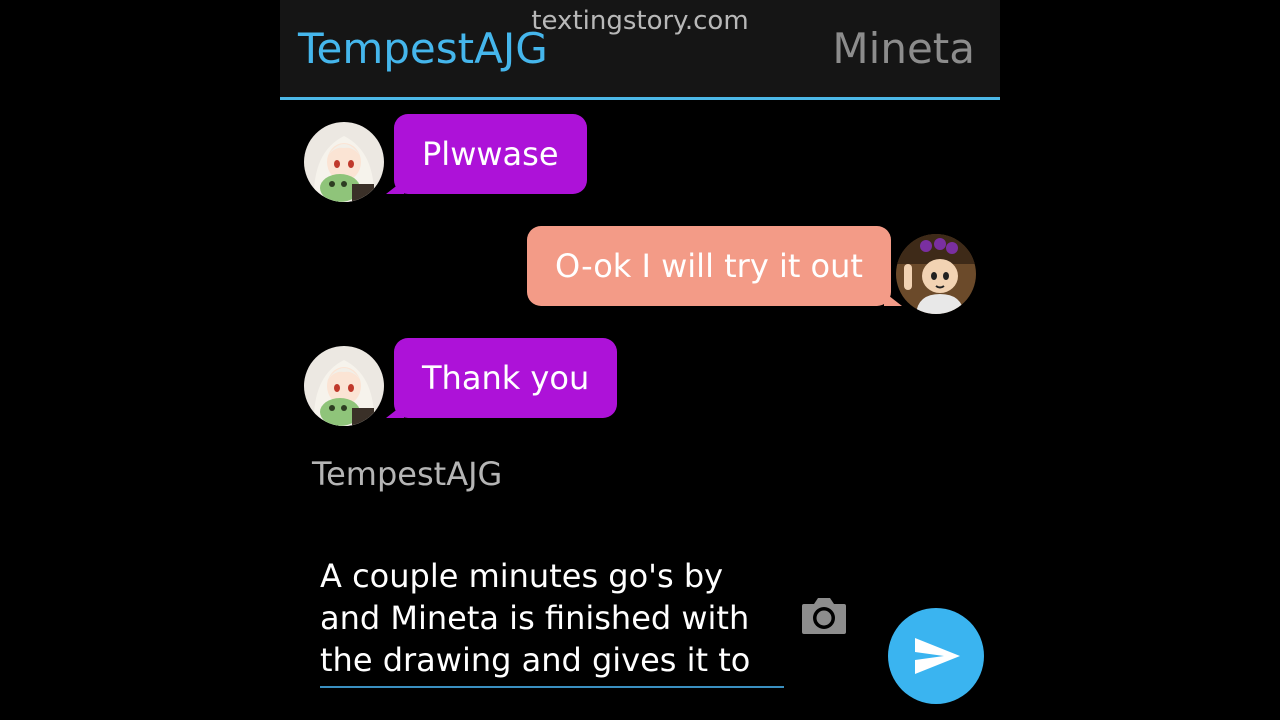  I want to click on mineta-avatar, so click(936, 274).